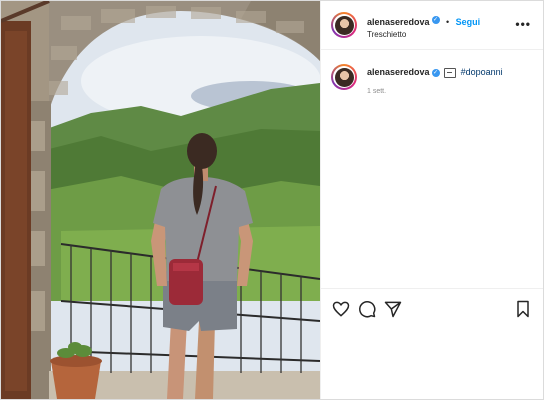 This screenshot has height=400, width=544. I want to click on speech-bubble-emoji-icon, so click(450, 72).